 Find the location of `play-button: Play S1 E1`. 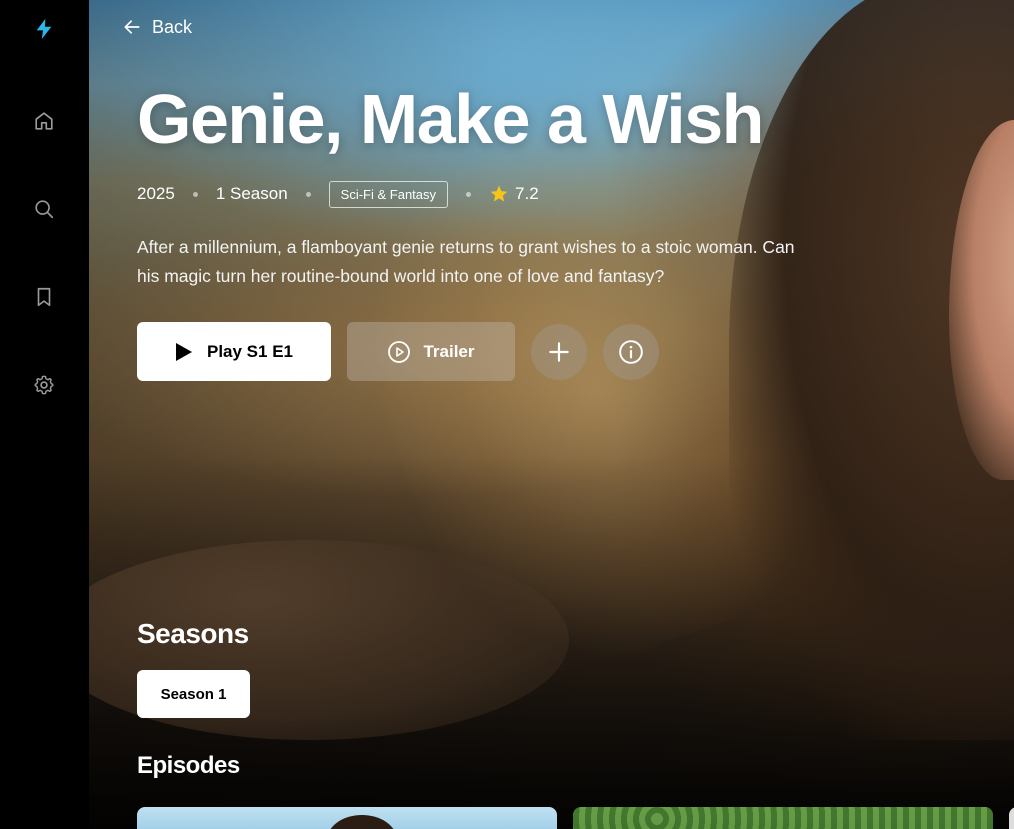

play-button: Play S1 E1 is located at coordinates (234, 351).